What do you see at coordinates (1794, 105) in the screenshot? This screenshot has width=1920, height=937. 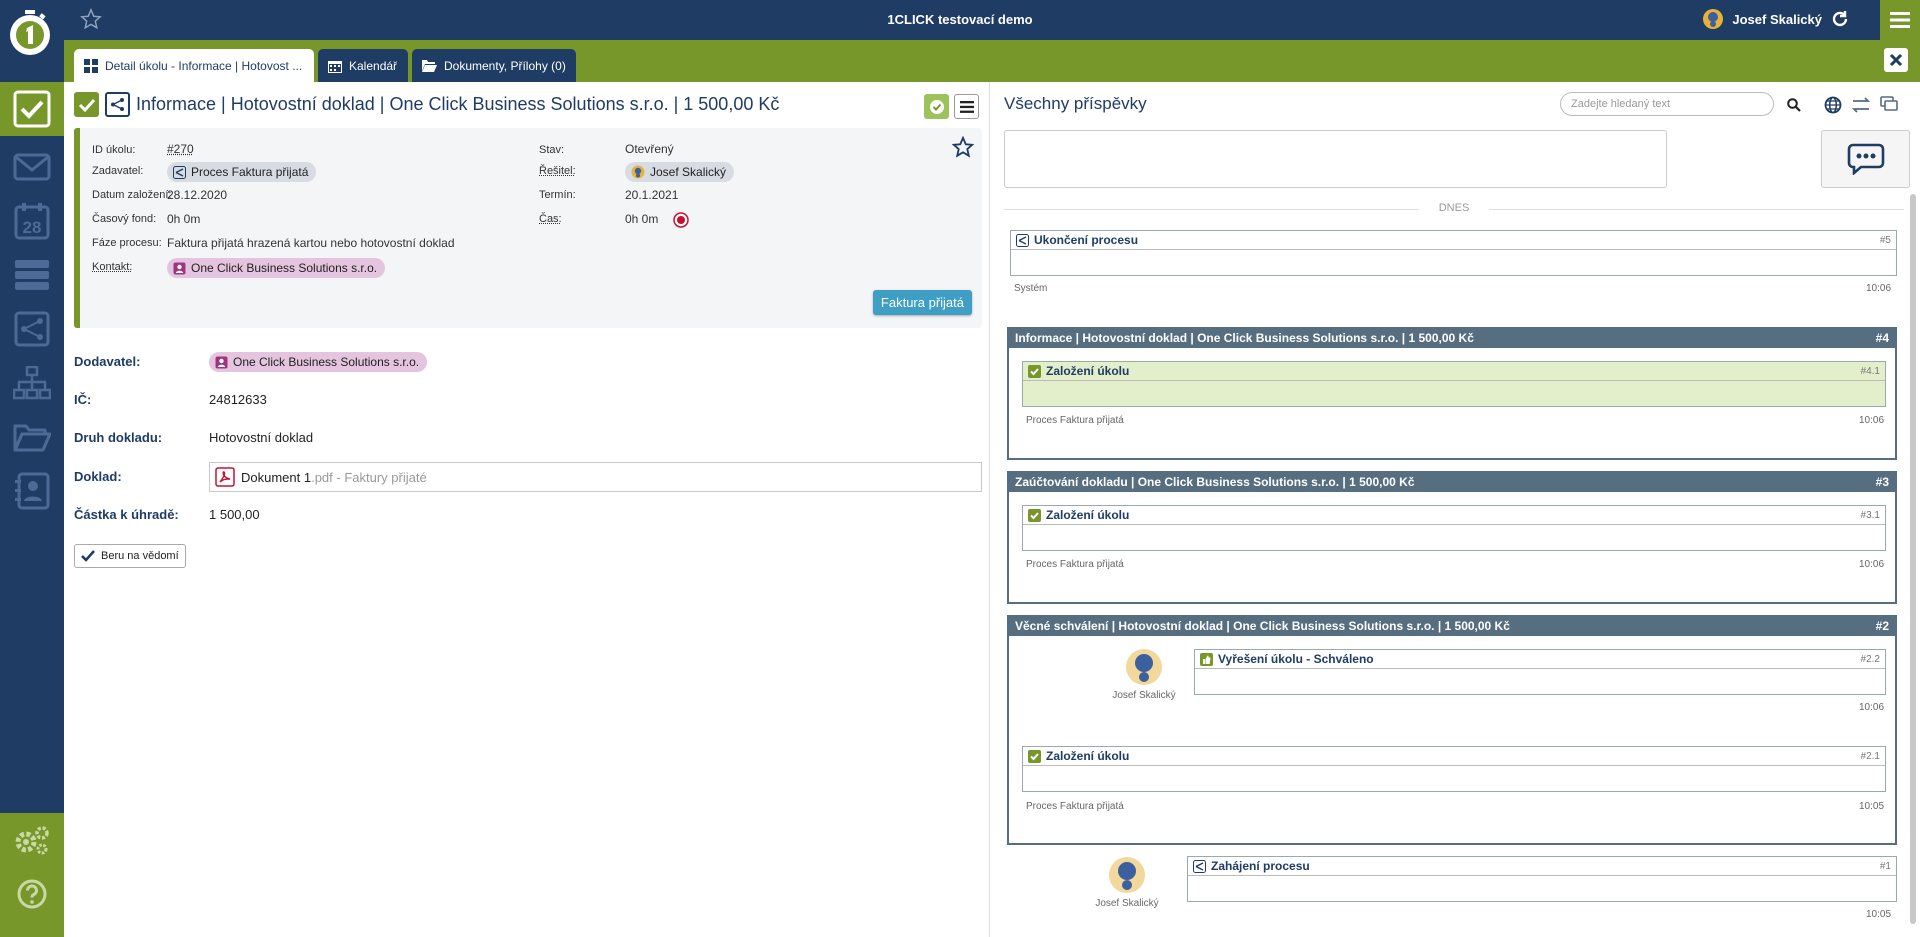 I see `search-icon` at bounding box center [1794, 105].